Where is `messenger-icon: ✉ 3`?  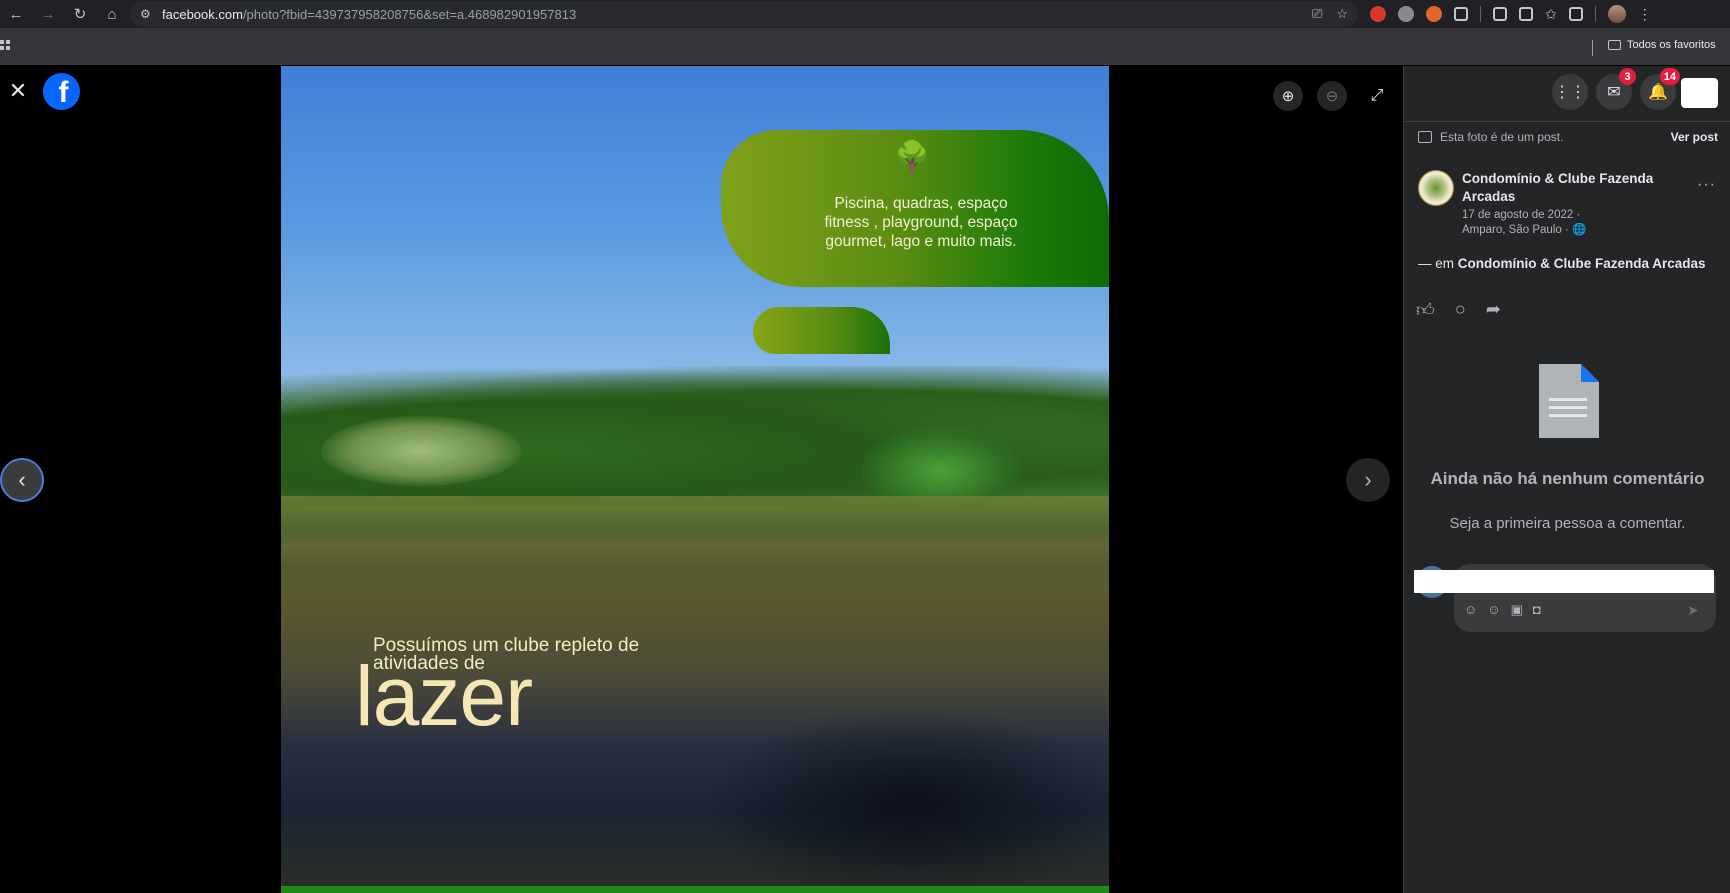 messenger-icon: ✉ 3 is located at coordinates (1616, 89).